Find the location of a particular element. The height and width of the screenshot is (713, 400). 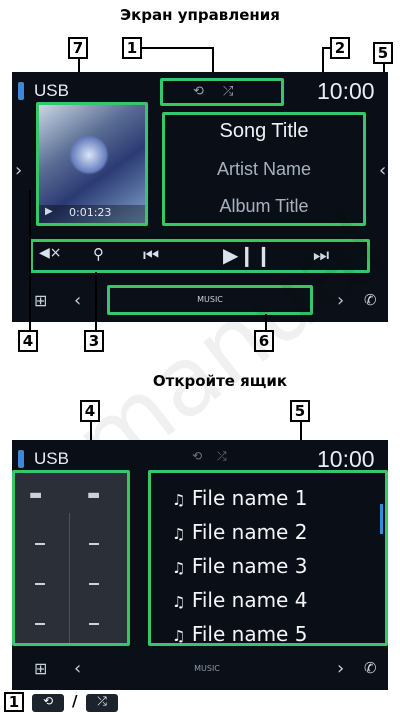

nav-forward-arrow: › is located at coordinates (340, 668).